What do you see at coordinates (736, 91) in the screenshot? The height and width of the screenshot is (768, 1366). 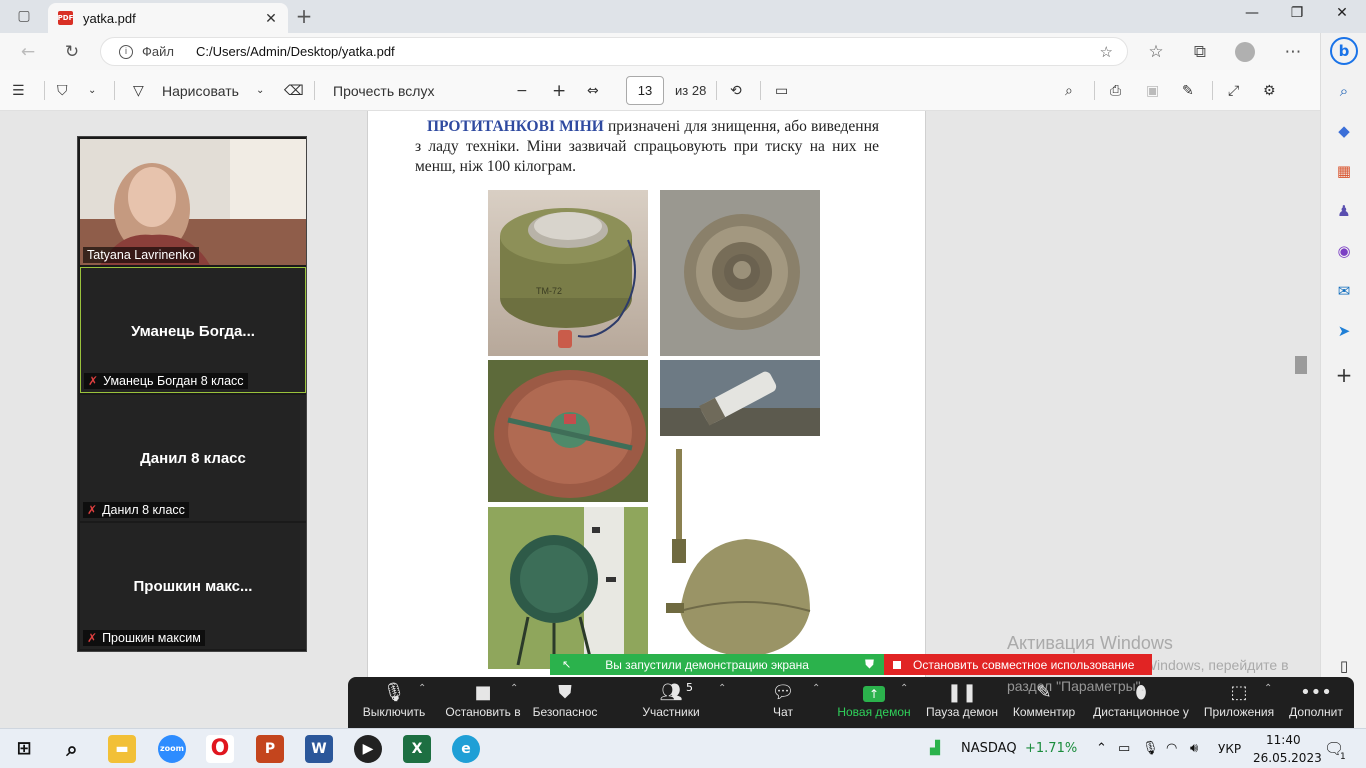 I see `rotate-icon: ⟲` at bounding box center [736, 91].